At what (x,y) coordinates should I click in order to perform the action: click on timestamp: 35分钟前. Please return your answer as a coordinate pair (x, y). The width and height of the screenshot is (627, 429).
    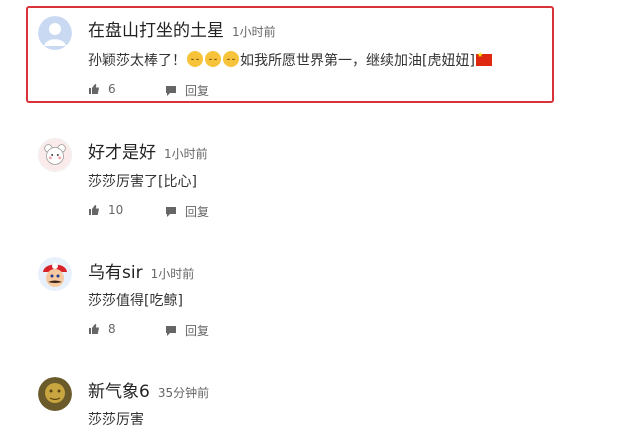
    Looking at the image, I should click on (183, 393).